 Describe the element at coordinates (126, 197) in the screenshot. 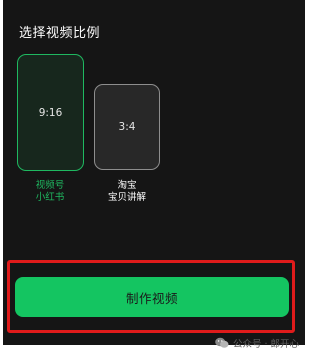

I see `ratio-caption-line: 宝贝讲解` at that location.